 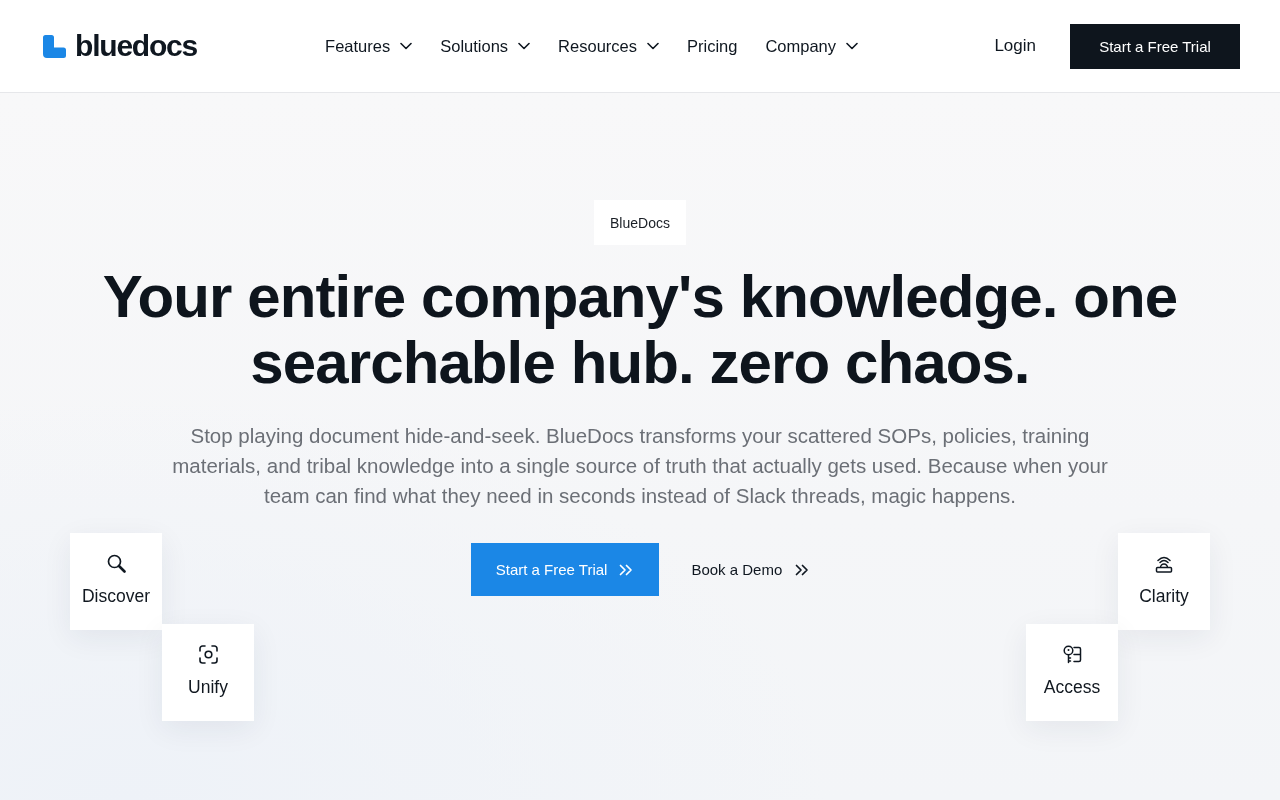 What do you see at coordinates (640, 222) in the screenshot?
I see `brand-badge: BlueDocs` at bounding box center [640, 222].